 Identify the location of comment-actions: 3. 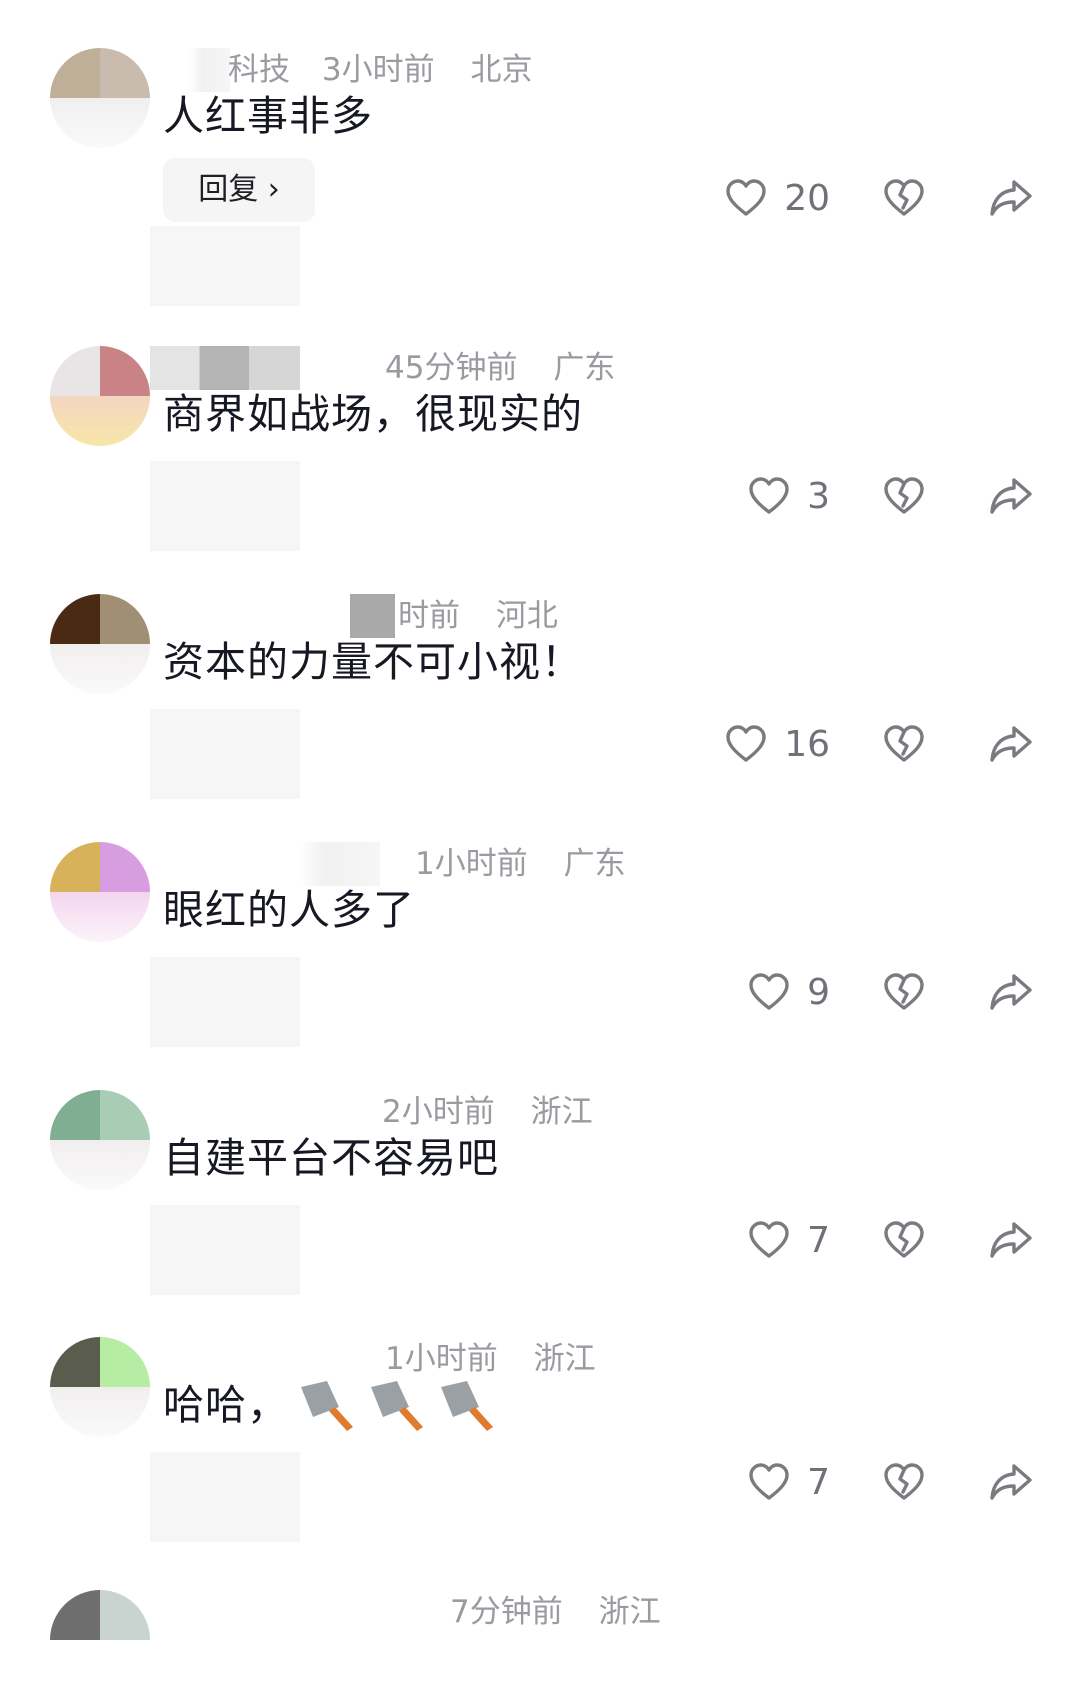
(540, 496).